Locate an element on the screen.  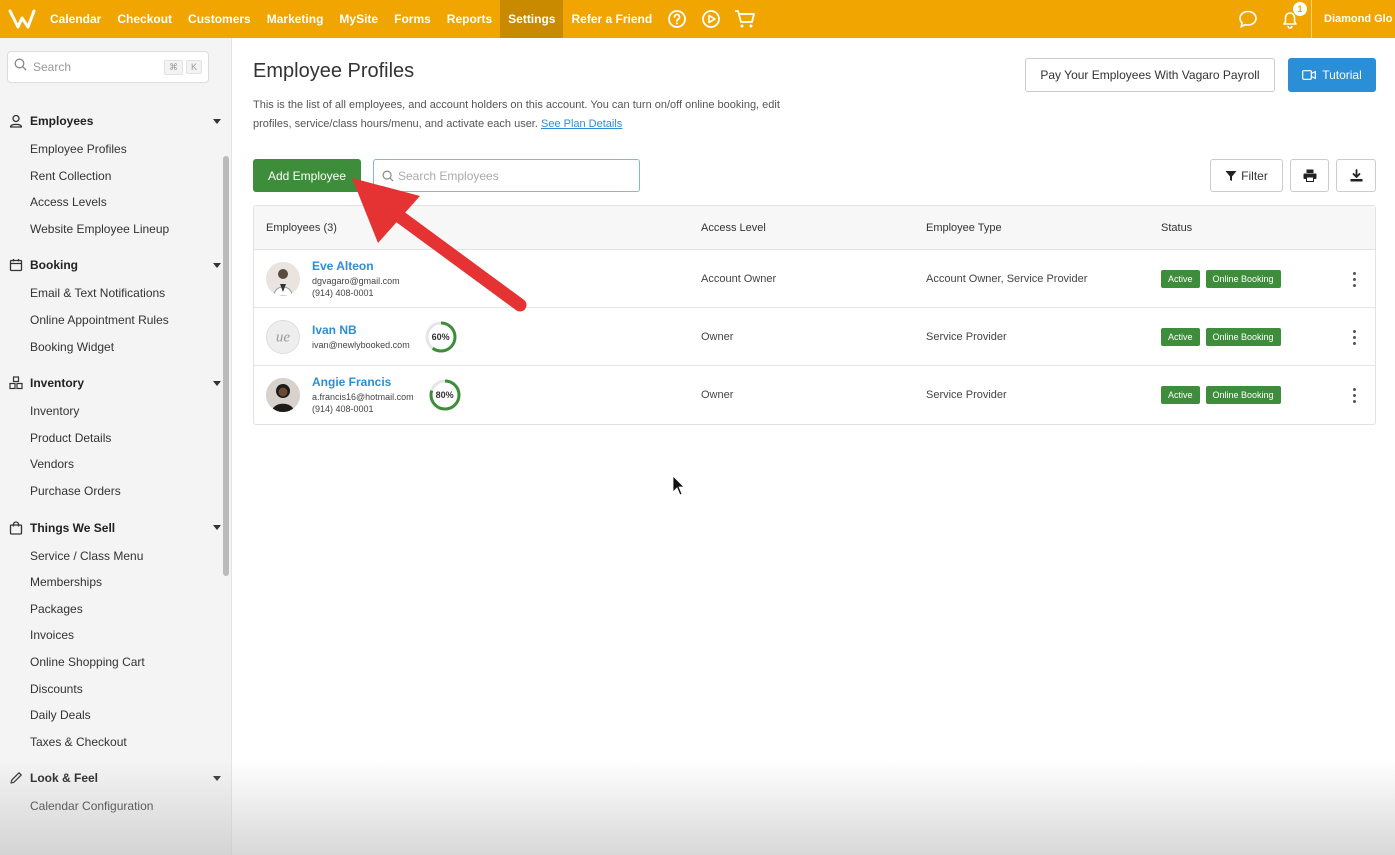
employee-name-link: Ivan NB is located at coordinates (361, 330).